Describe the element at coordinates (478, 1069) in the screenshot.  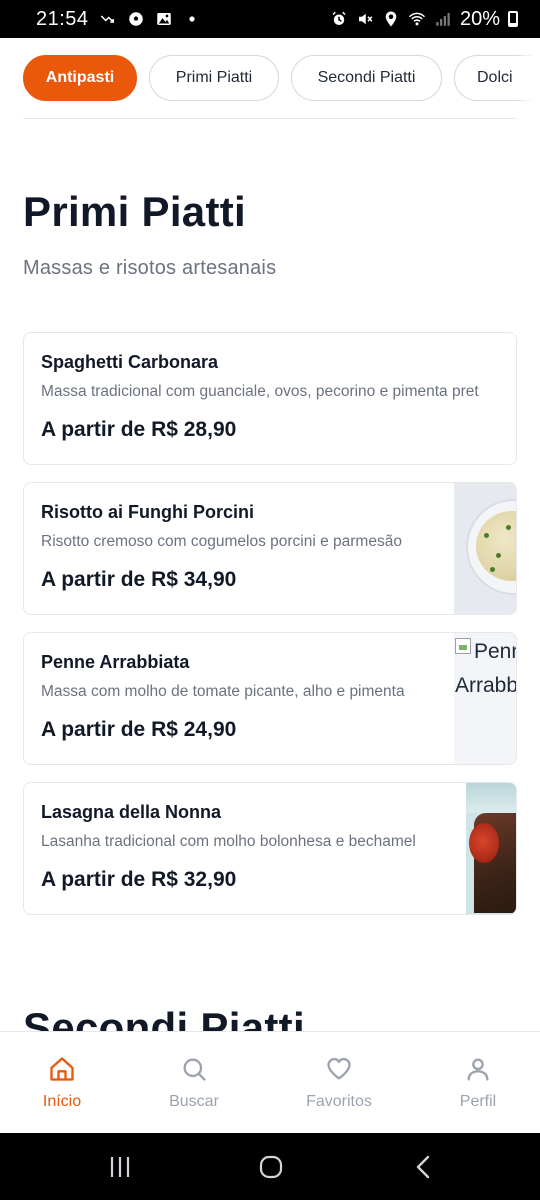
I see `user-icon` at that location.